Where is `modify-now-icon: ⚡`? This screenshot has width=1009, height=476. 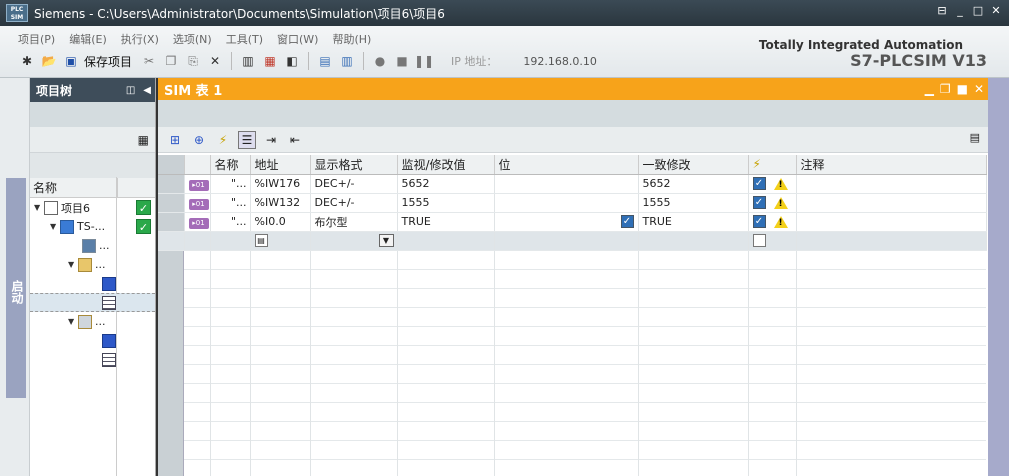
modify-now-icon: ⚡ is located at coordinates (223, 140).